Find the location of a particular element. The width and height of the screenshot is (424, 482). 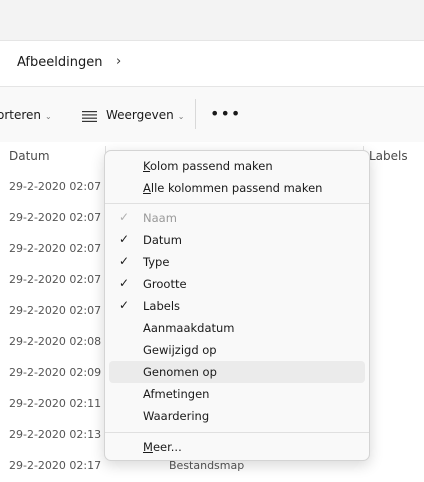

view-label: Weergeven is located at coordinates (140, 115).